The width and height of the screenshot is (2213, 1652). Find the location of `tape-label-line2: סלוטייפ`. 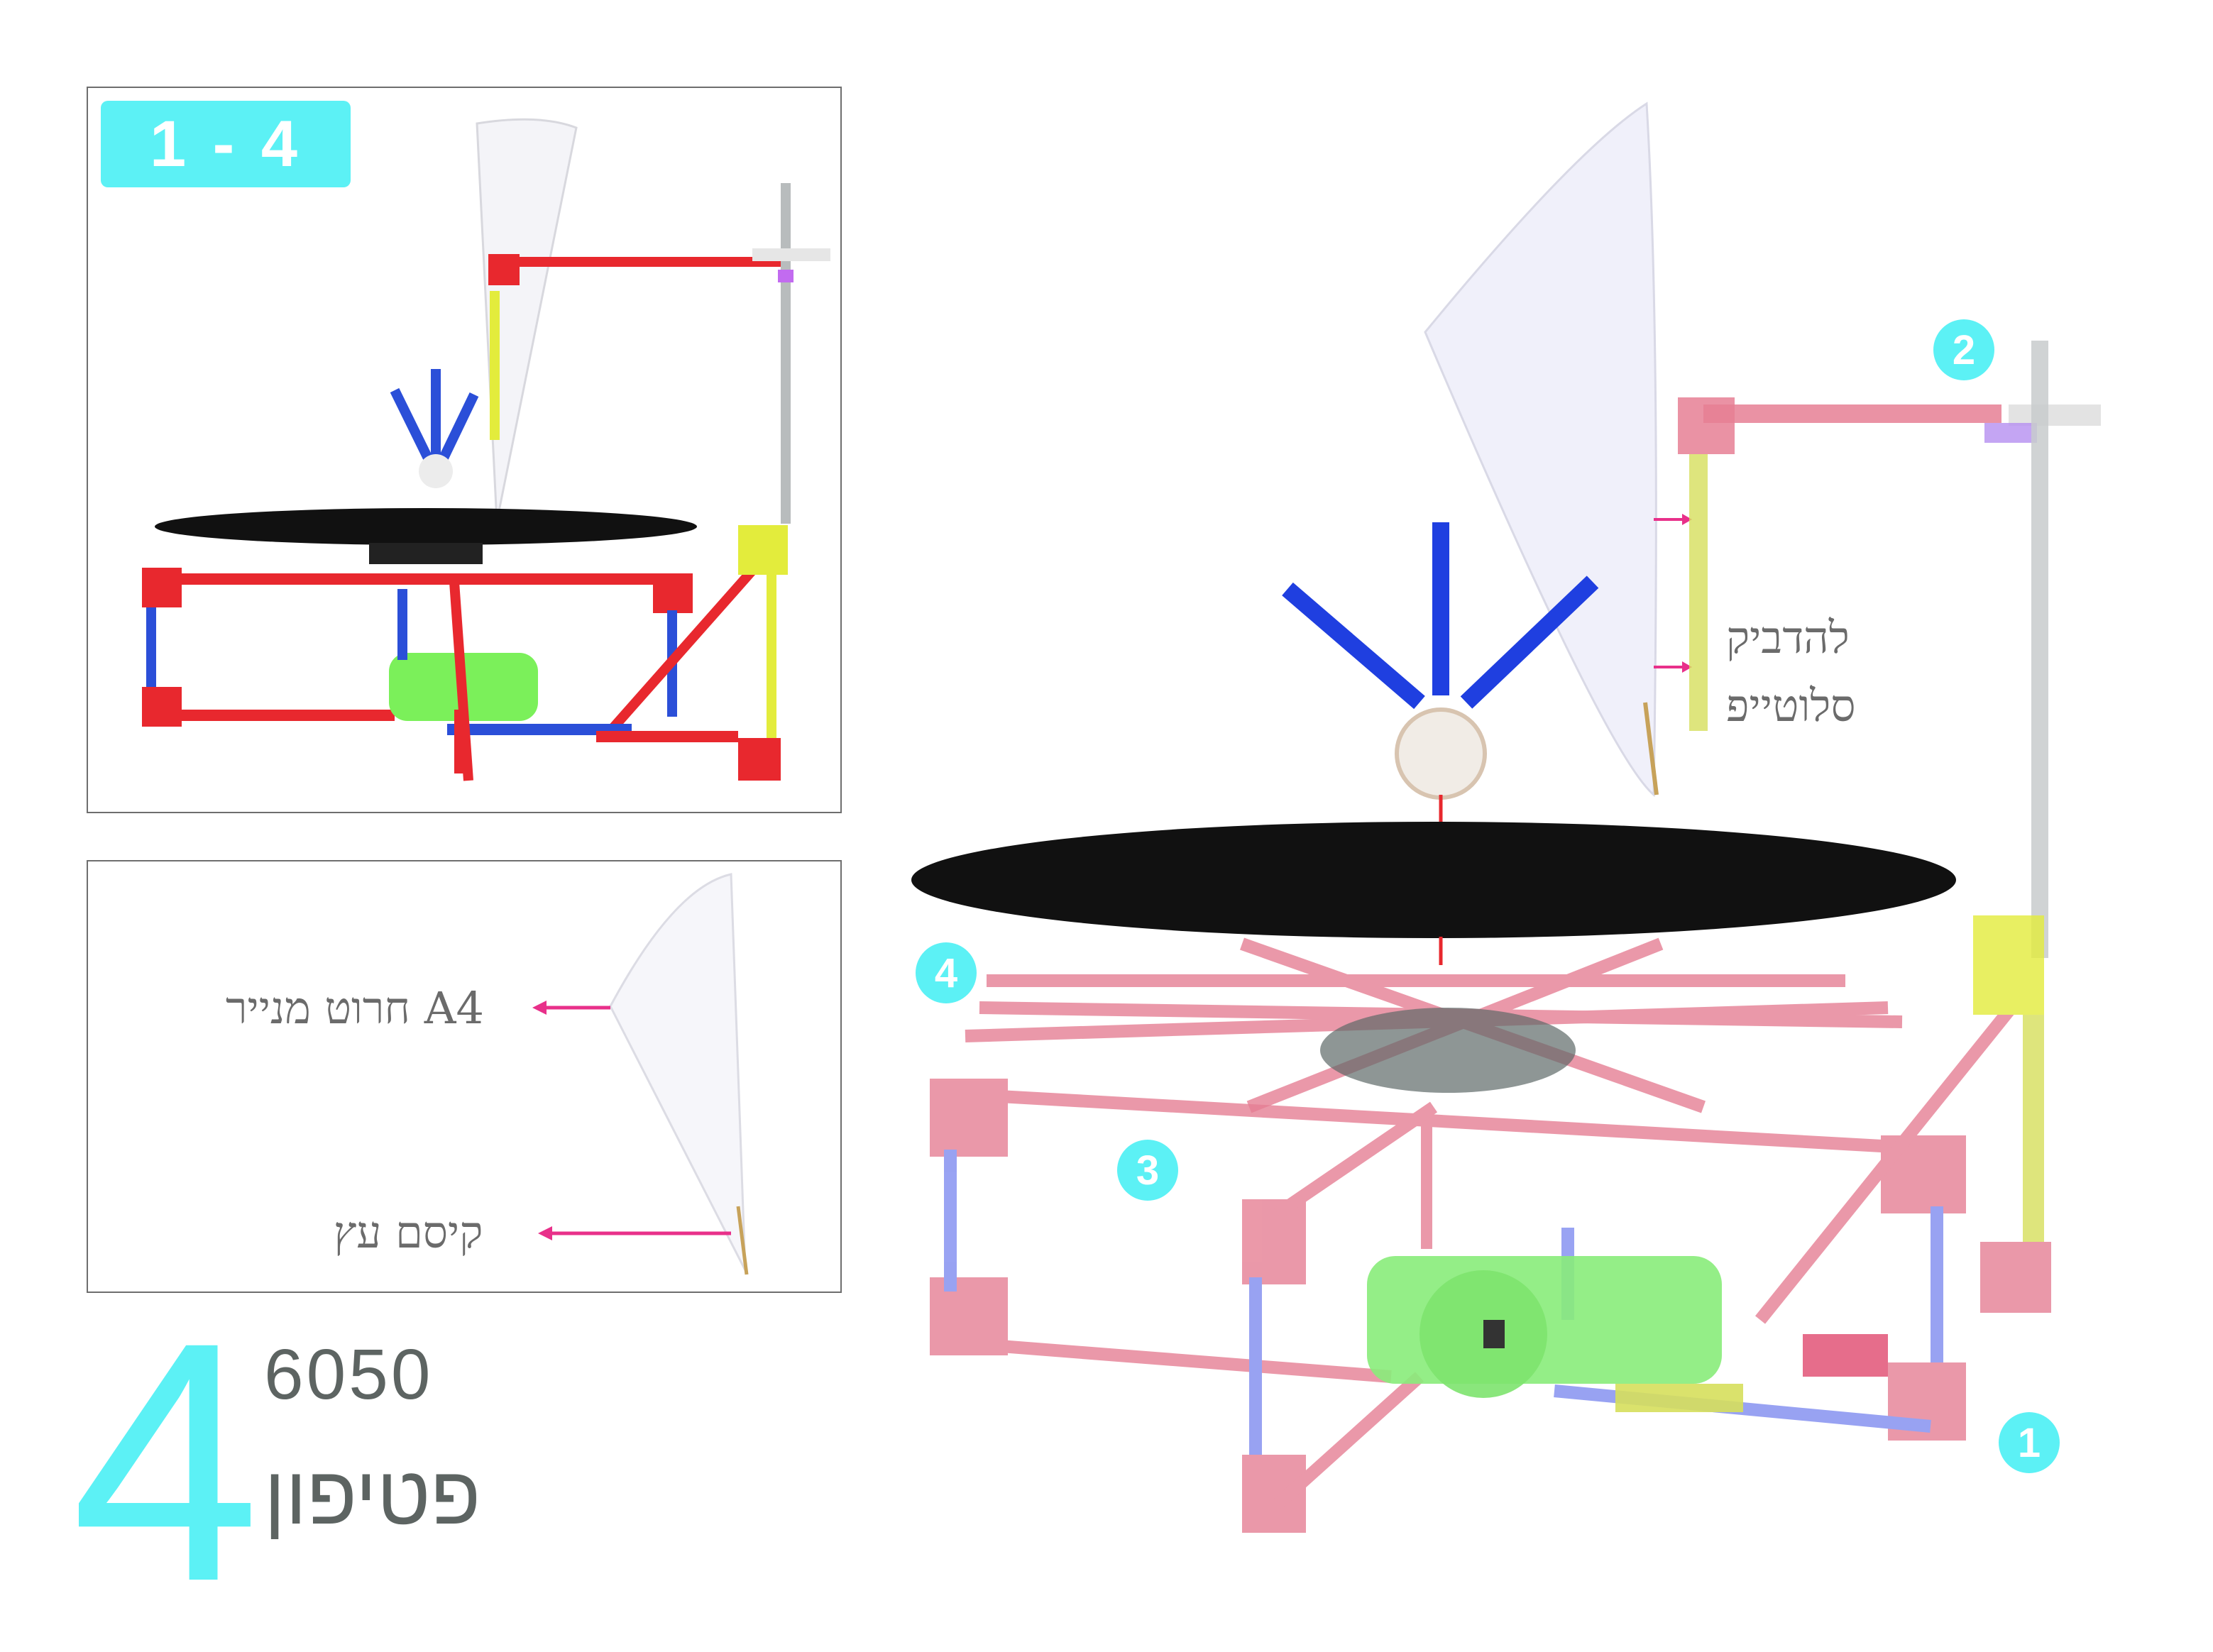

tape-label-line2: סלוטייפ is located at coordinates (1791, 706).